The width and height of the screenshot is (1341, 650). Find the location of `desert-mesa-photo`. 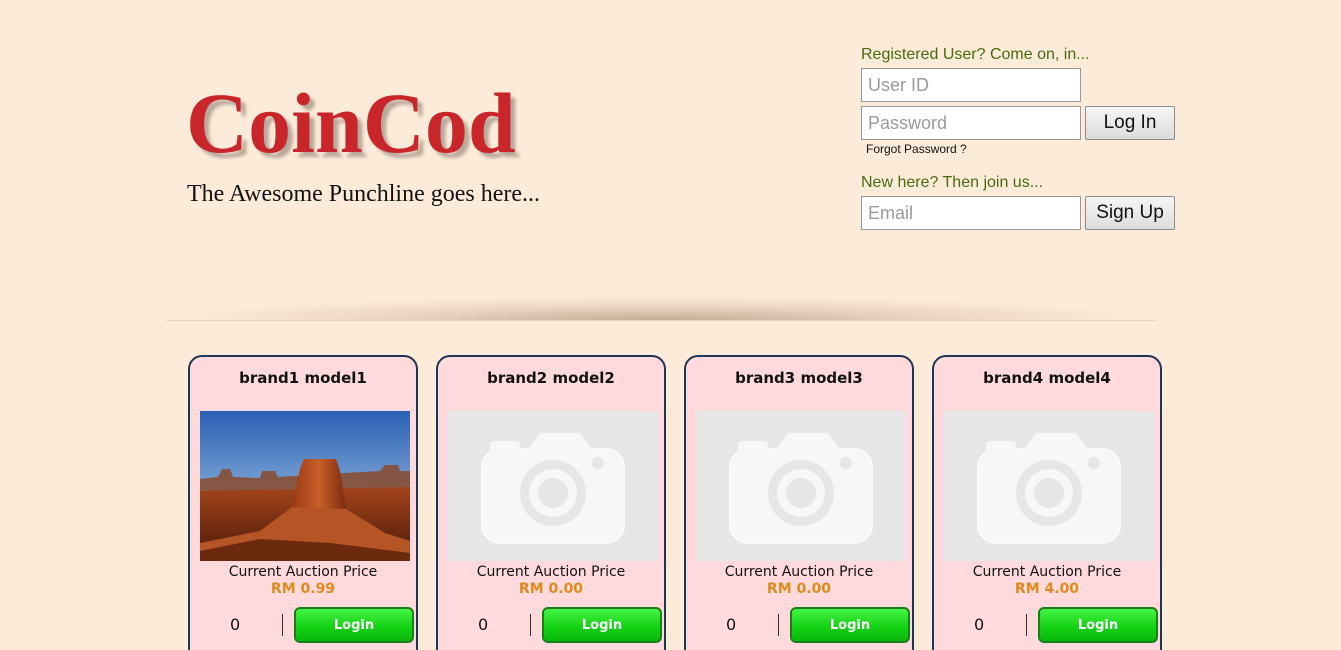

desert-mesa-photo is located at coordinates (305, 486).